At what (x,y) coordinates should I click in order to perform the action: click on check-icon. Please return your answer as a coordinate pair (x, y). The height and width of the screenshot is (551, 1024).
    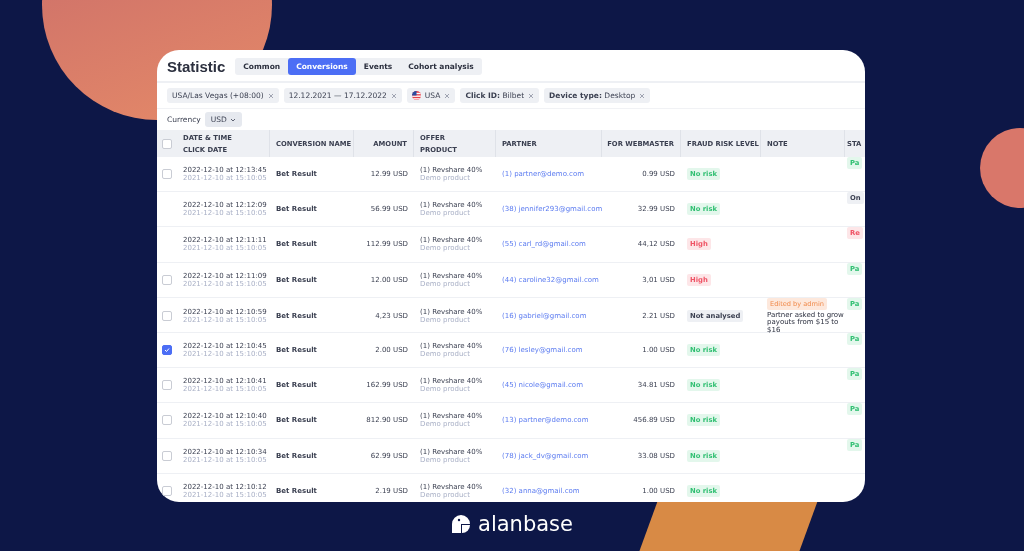
    Looking at the image, I should click on (167, 350).